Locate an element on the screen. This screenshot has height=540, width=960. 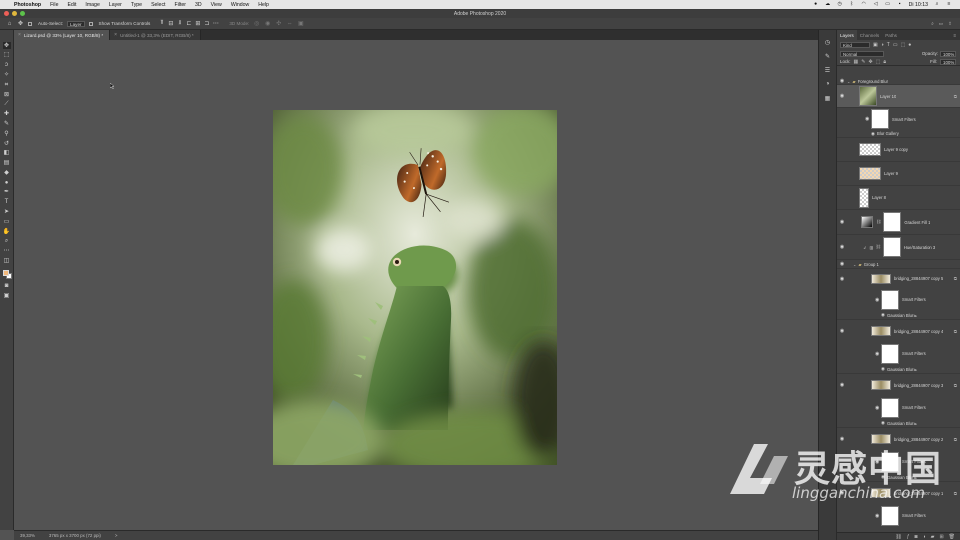
zoom-tool-icon: ⌕ is located at coordinates (7, 241).